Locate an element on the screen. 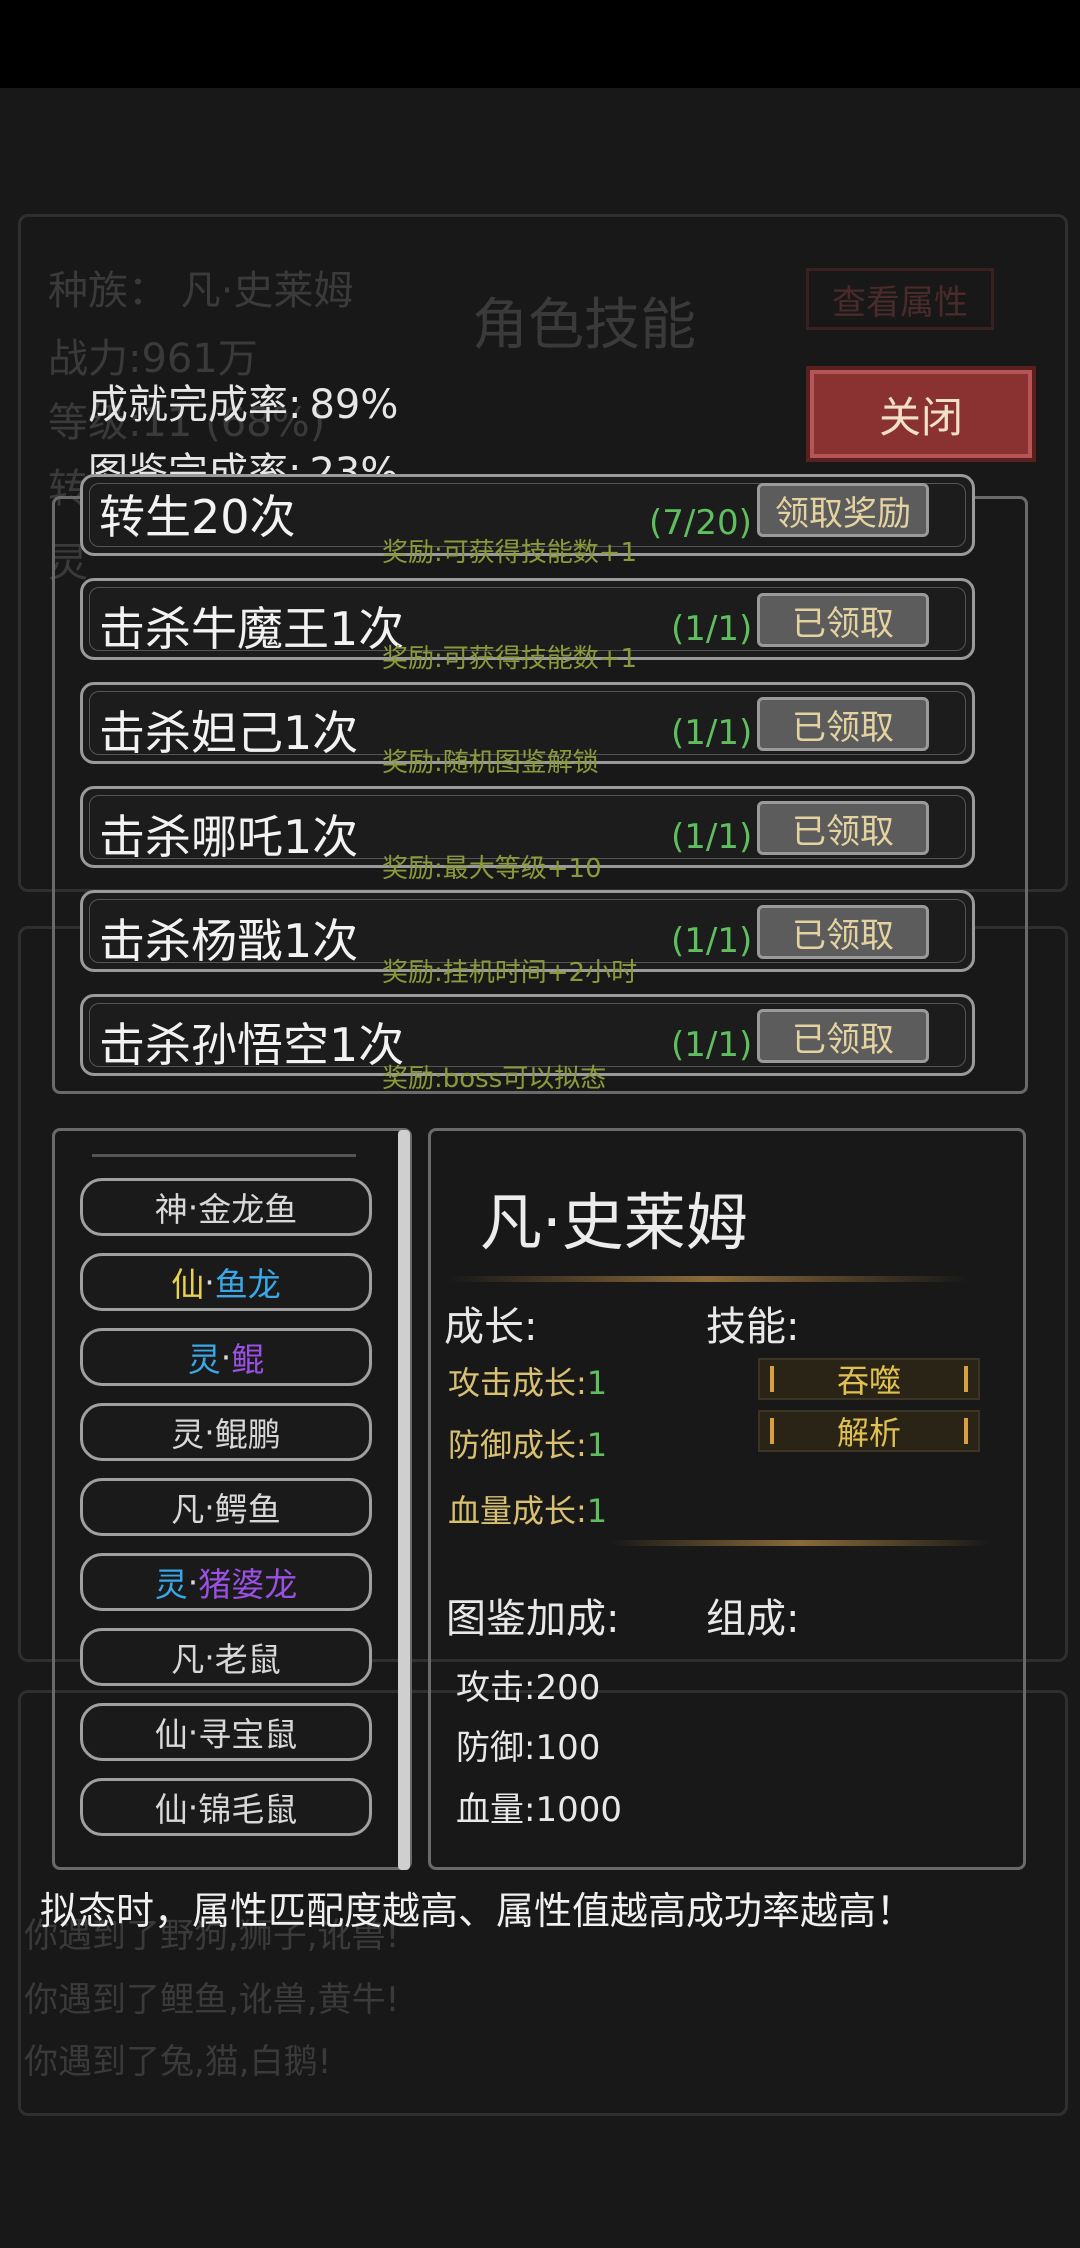  catalog-list-item: 灵 · 鲲 is located at coordinates (226, 1357).